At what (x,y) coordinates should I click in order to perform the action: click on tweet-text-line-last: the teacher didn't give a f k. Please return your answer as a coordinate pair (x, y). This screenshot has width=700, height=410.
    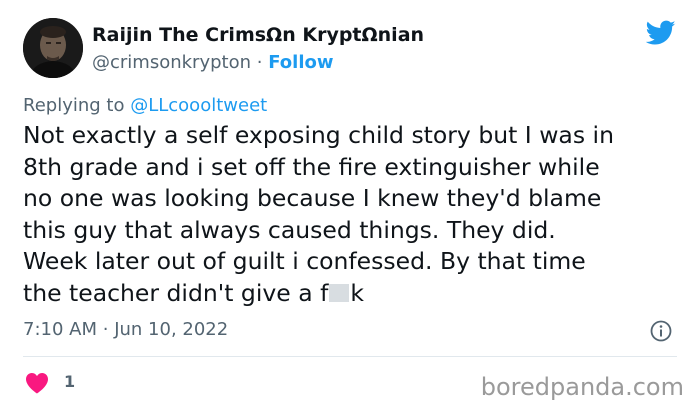
    Looking at the image, I should click on (353, 294).